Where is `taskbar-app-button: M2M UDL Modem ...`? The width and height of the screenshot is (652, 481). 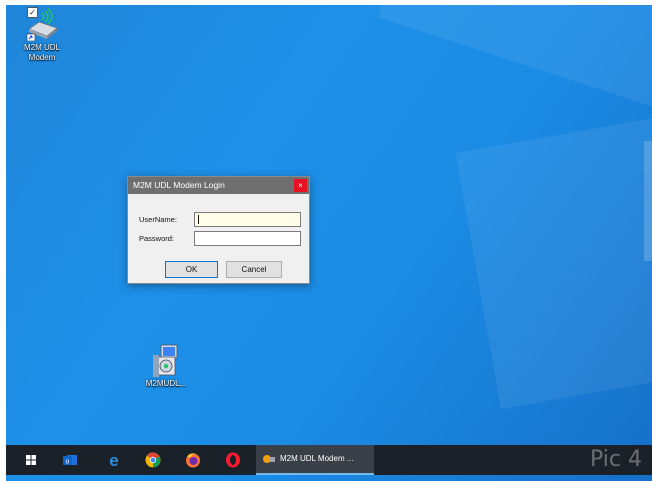
taskbar-app-button: M2M UDL Modem ... is located at coordinates (315, 460).